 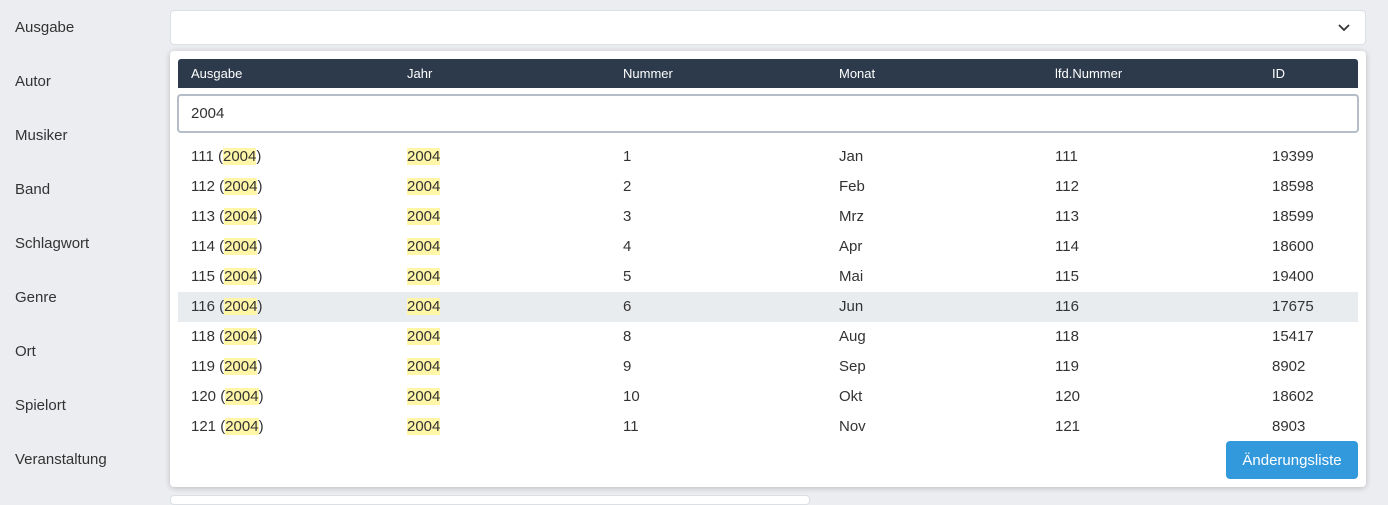 I want to click on ausgabe-select, so click(x=768, y=27).